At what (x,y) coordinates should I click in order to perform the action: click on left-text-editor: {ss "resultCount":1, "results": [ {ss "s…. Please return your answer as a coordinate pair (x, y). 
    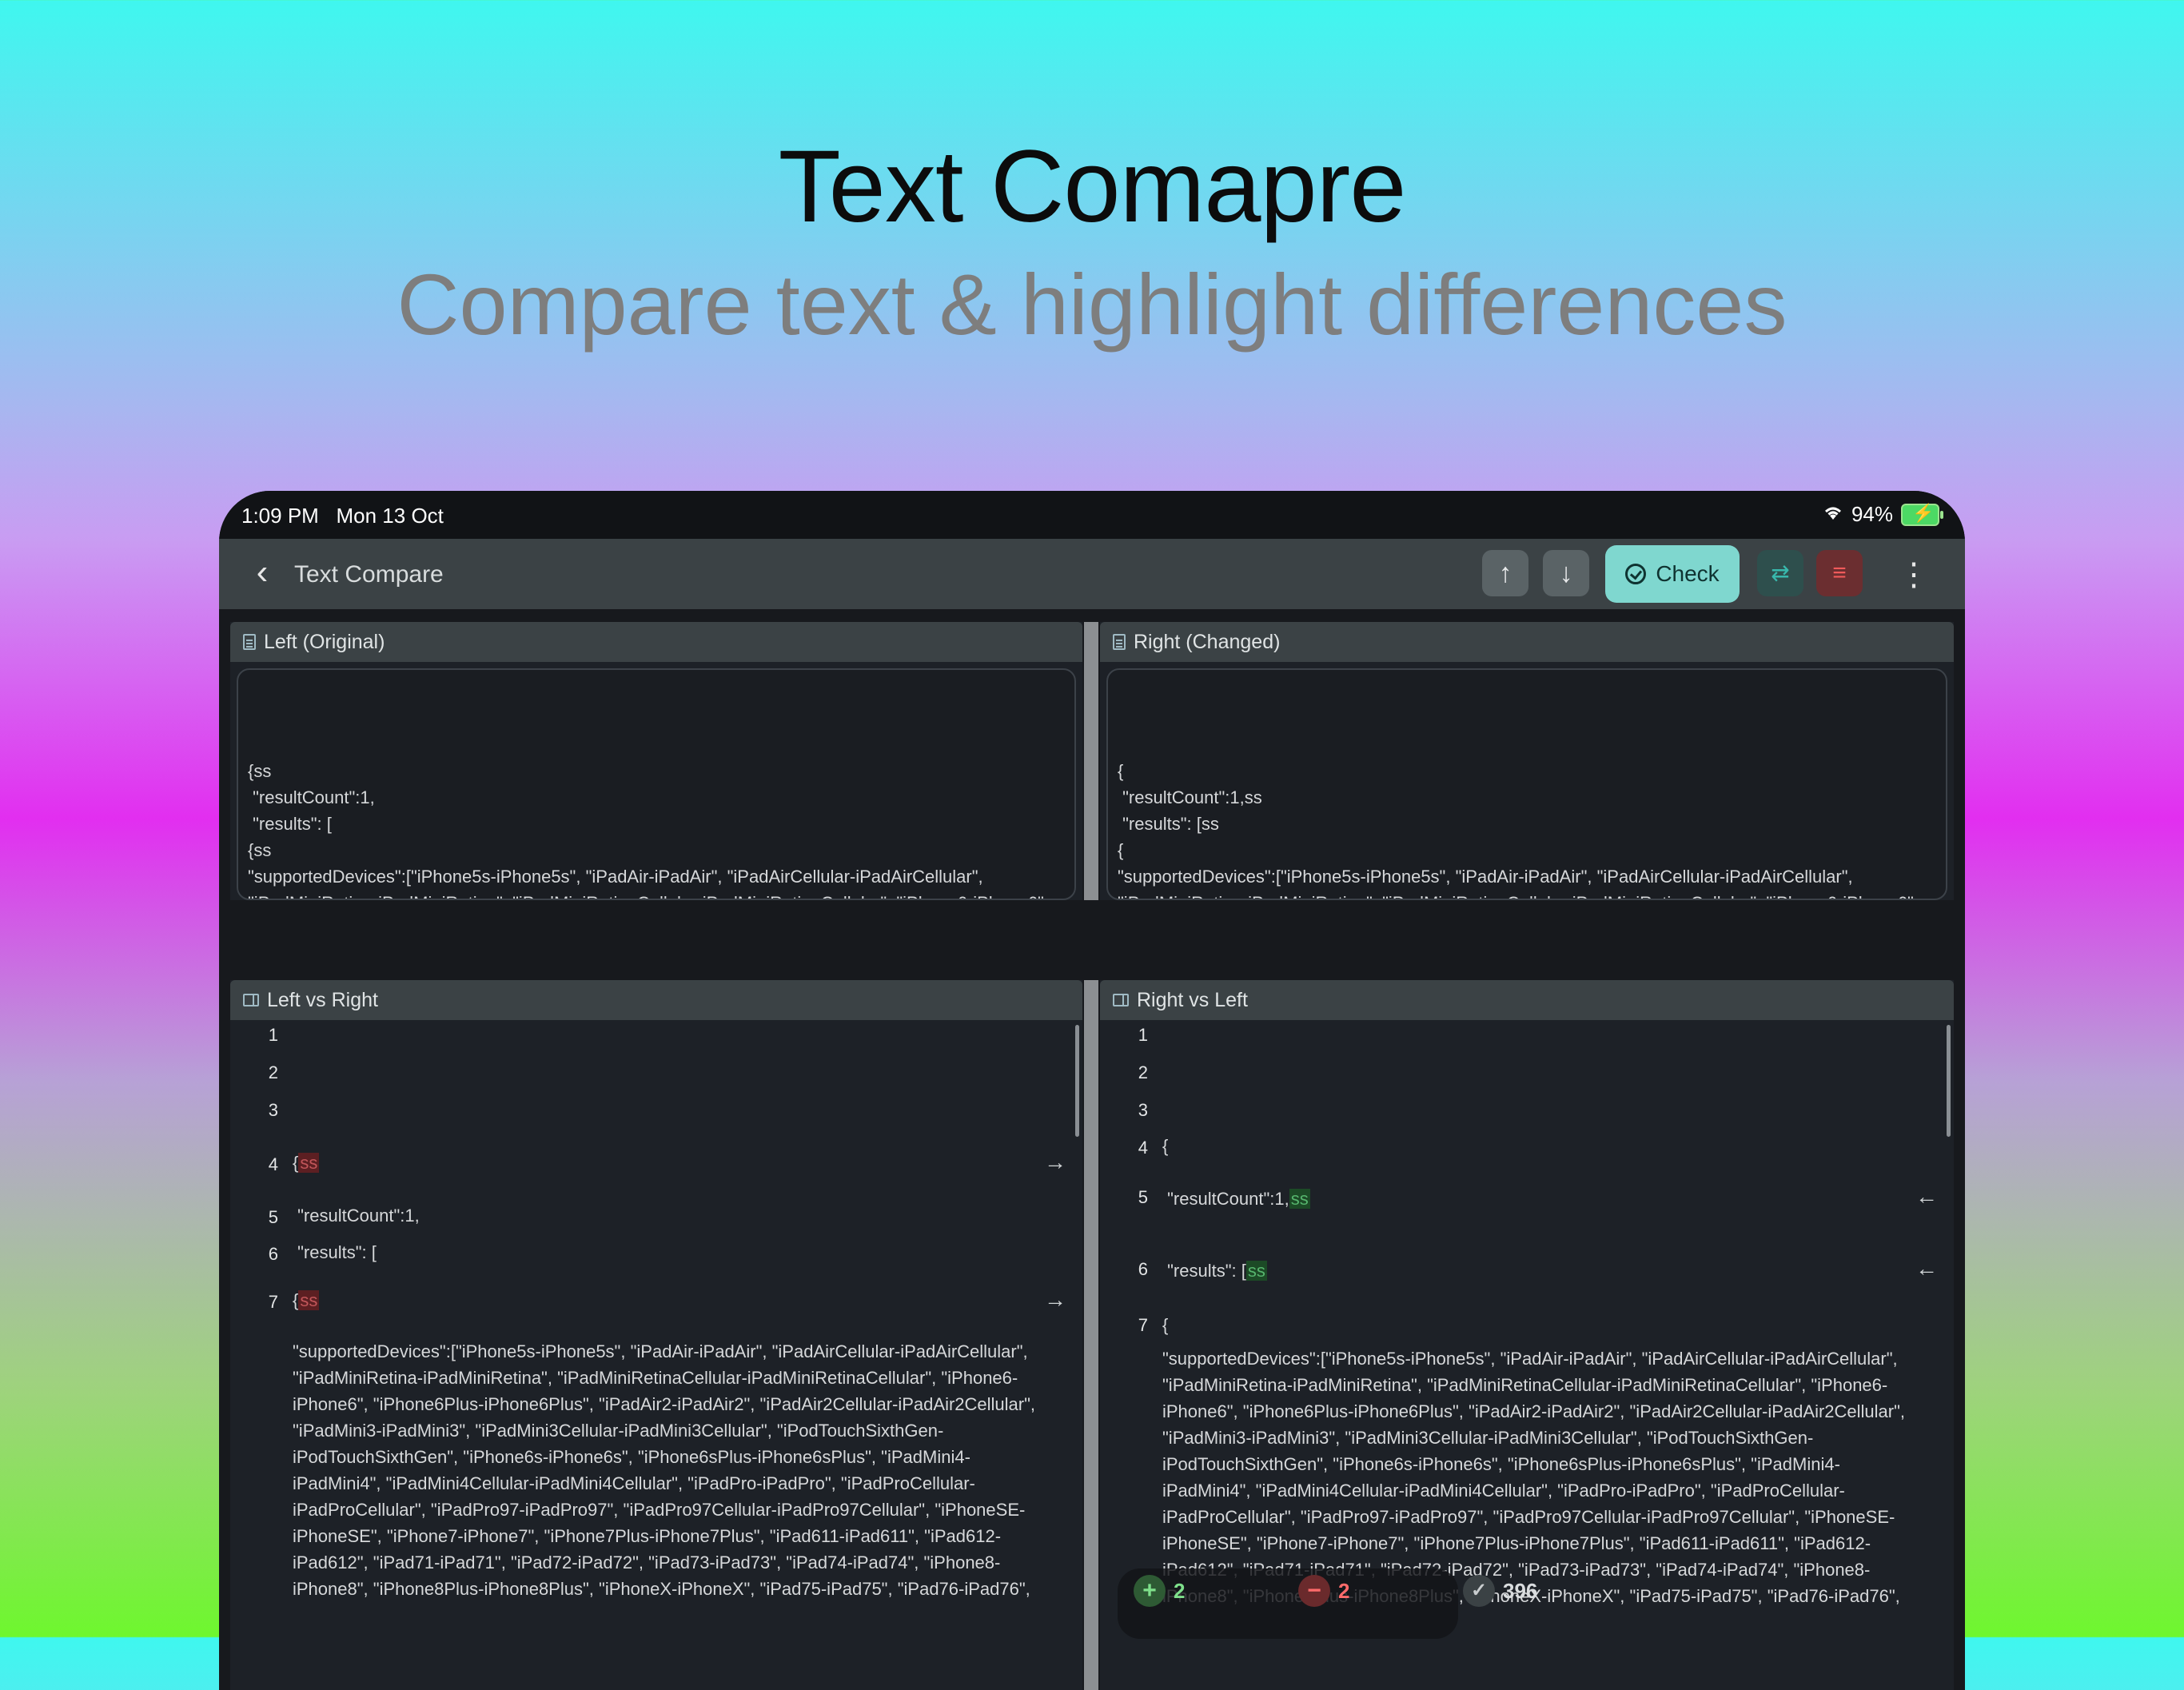
    Looking at the image, I should click on (656, 784).